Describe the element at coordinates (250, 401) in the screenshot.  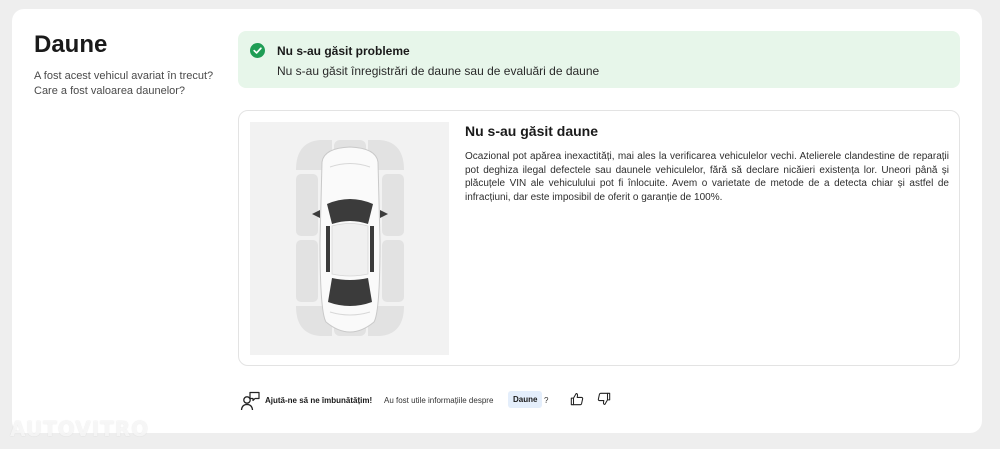
I see `feedback-users-icon` at that location.